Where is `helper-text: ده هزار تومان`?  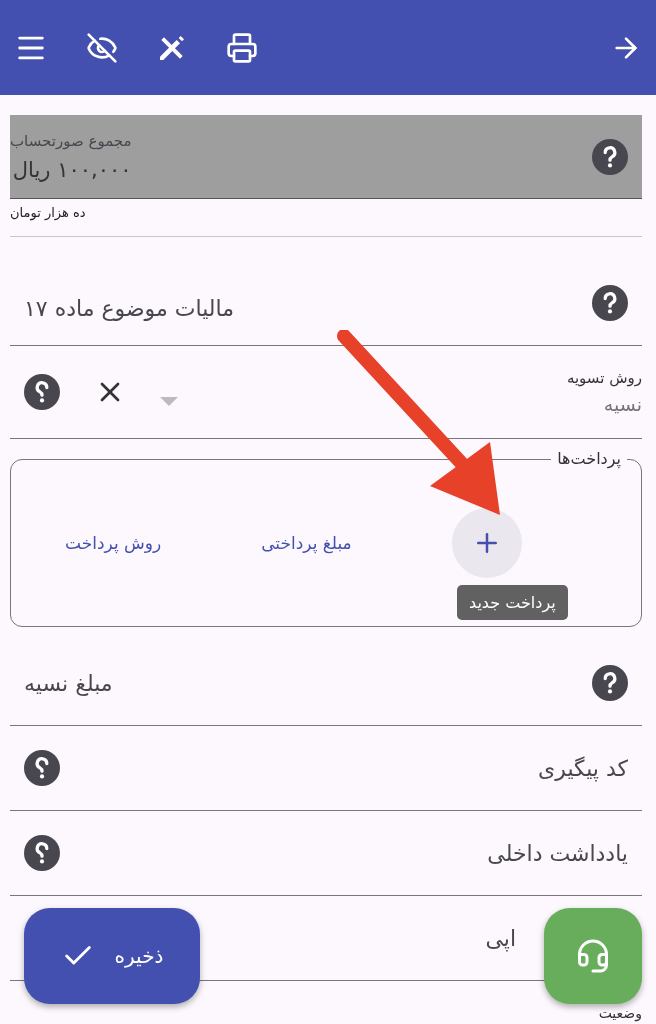 helper-text: ده هزار تومان is located at coordinates (48, 212).